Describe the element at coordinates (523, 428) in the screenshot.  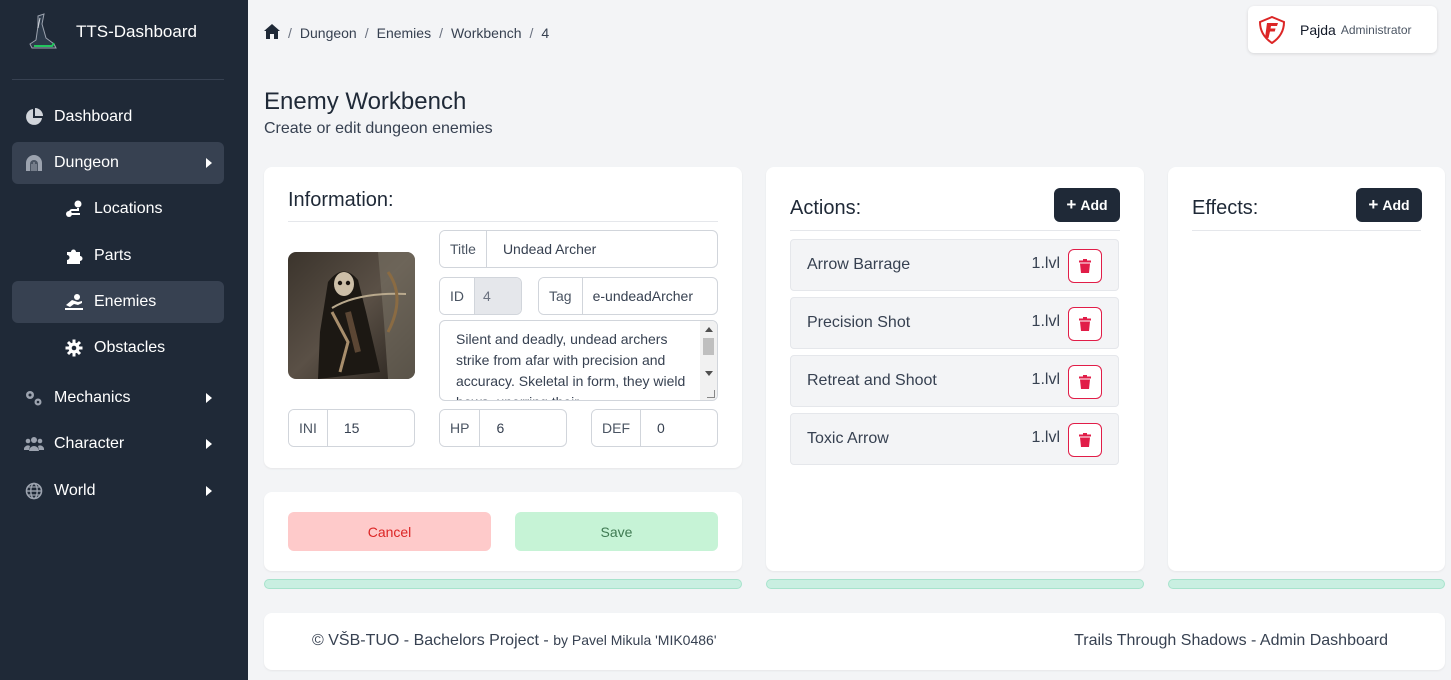
I see `hp-input` at that location.